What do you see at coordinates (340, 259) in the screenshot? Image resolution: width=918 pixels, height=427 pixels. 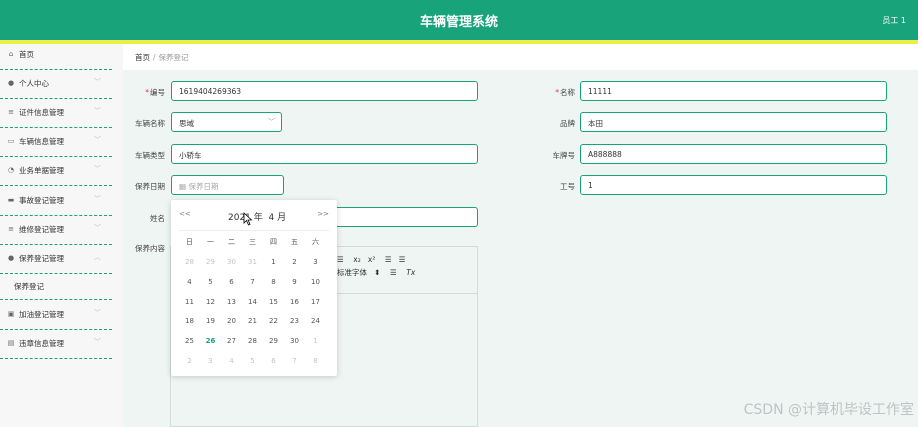 I see `list-icon: ☰` at bounding box center [340, 259].